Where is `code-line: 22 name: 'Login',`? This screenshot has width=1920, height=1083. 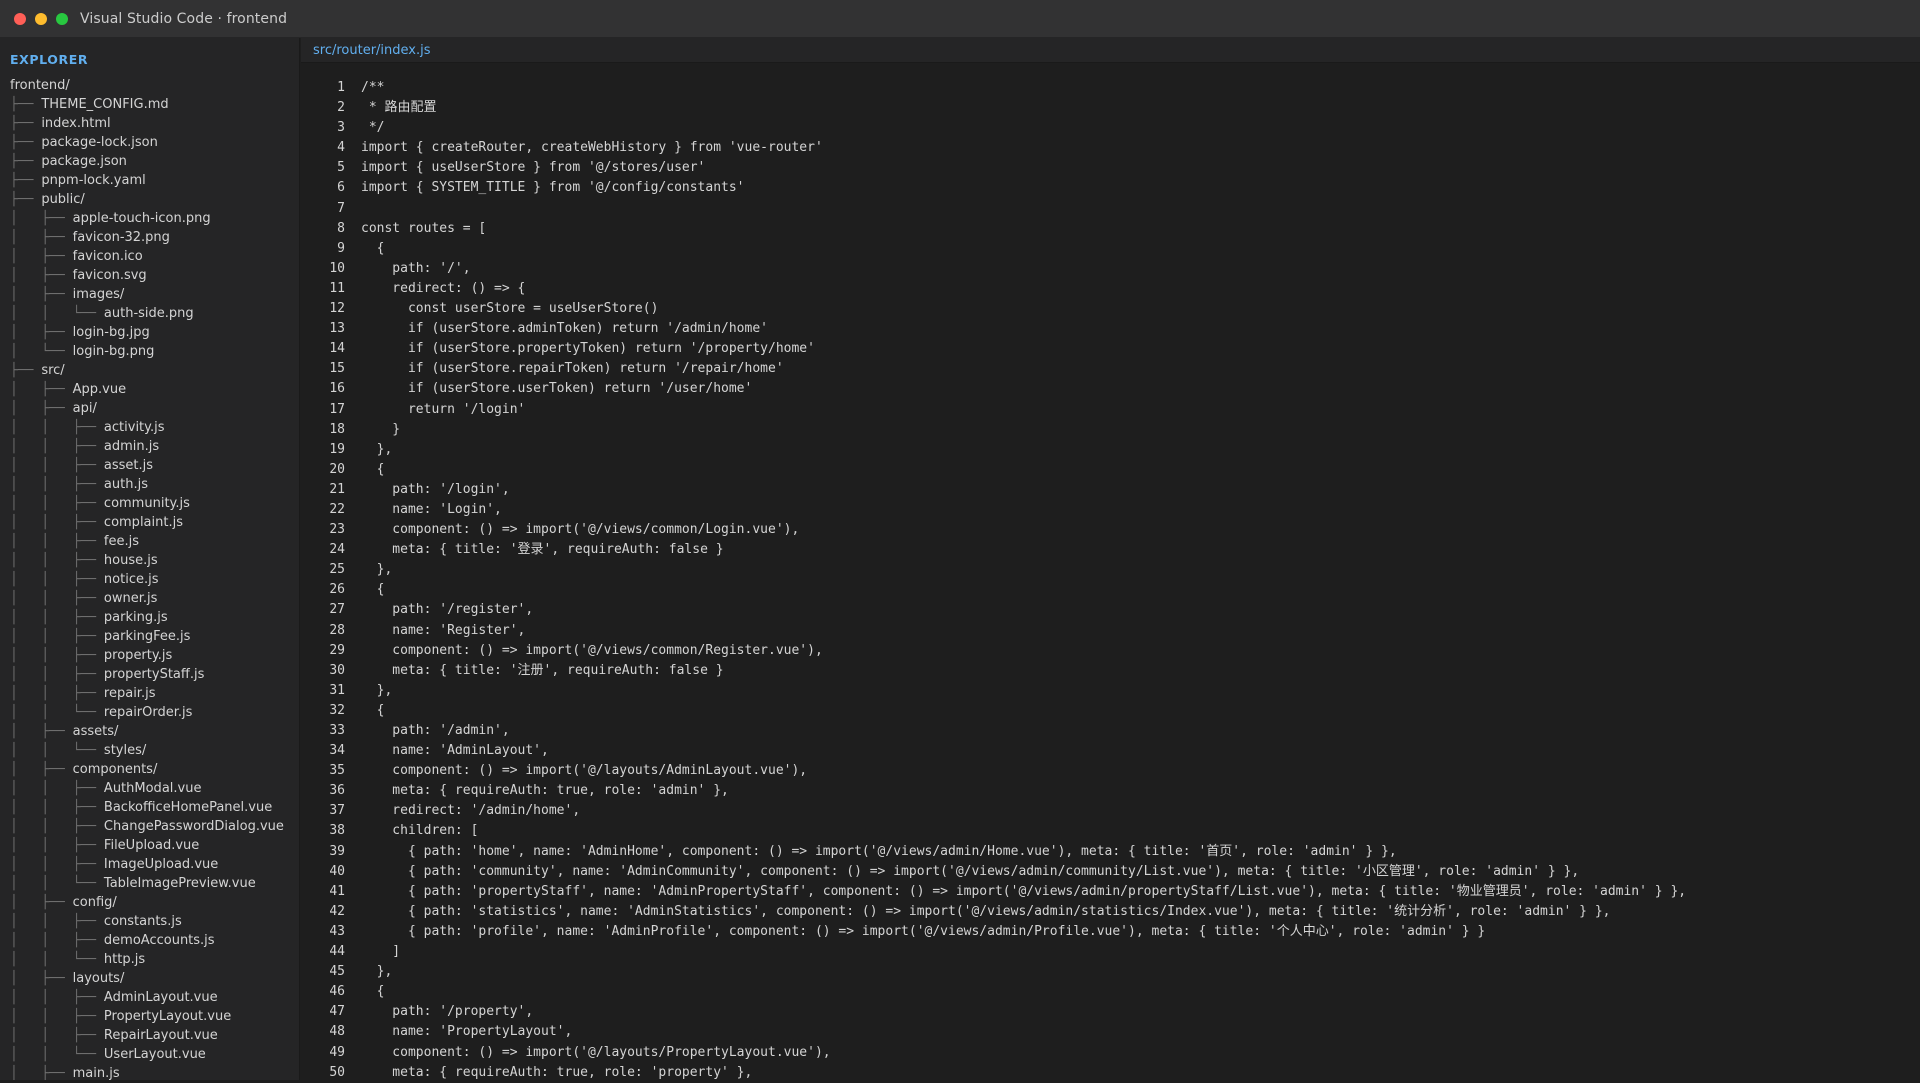
code-line: 22 name: 'Login', is located at coordinates (1110, 510).